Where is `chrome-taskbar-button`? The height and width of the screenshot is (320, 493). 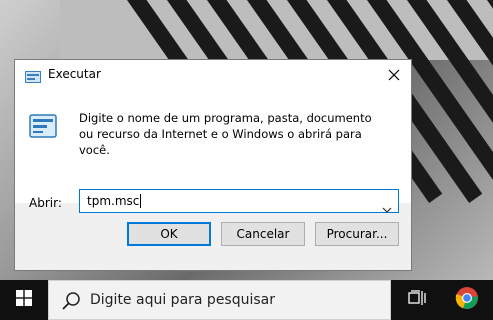 chrome-taskbar-button is located at coordinates (467, 300).